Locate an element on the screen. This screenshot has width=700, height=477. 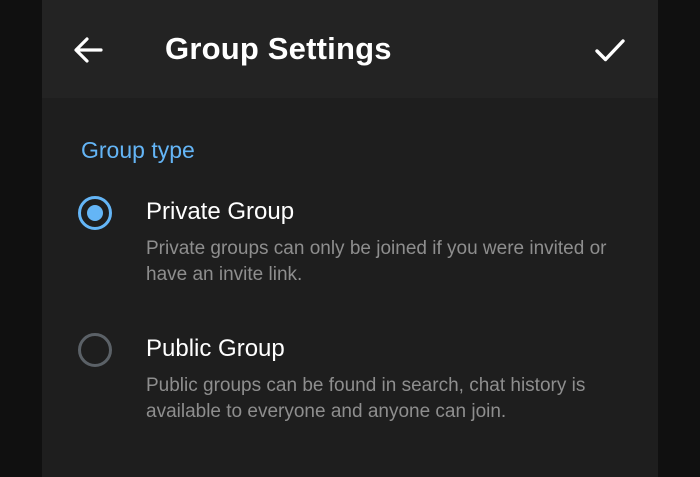
radio-button-checked is located at coordinates (95, 213).